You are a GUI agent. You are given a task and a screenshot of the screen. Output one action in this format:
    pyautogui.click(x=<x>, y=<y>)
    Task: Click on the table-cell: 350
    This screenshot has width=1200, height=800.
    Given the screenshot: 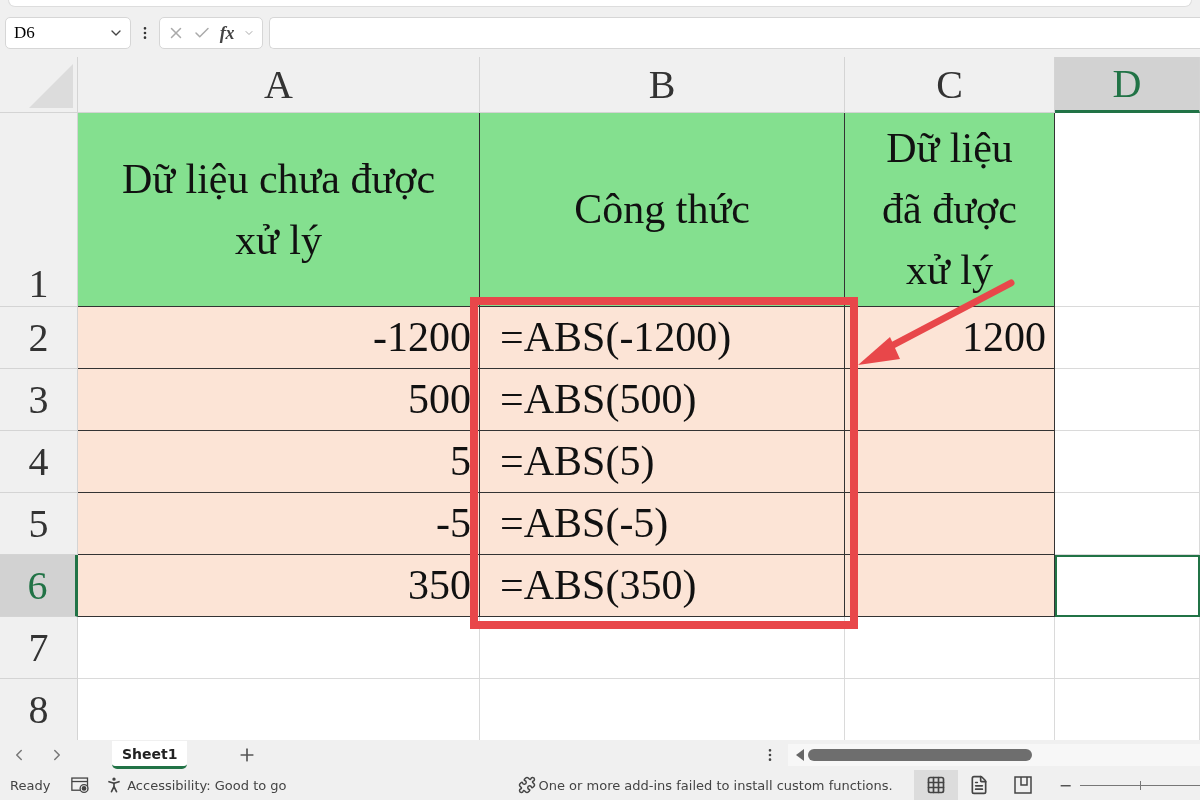 What is the action you would take?
    pyautogui.click(x=279, y=586)
    